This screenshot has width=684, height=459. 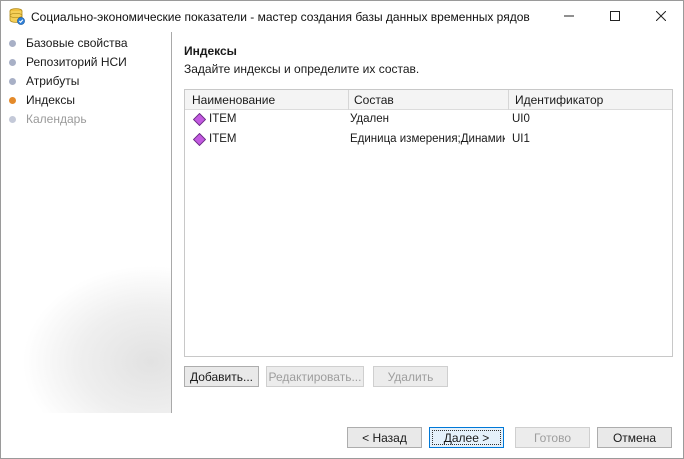 What do you see at coordinates (384, 437) in the screenshot?
I see `back-button: < Назад` at bounding box center [384, 437].